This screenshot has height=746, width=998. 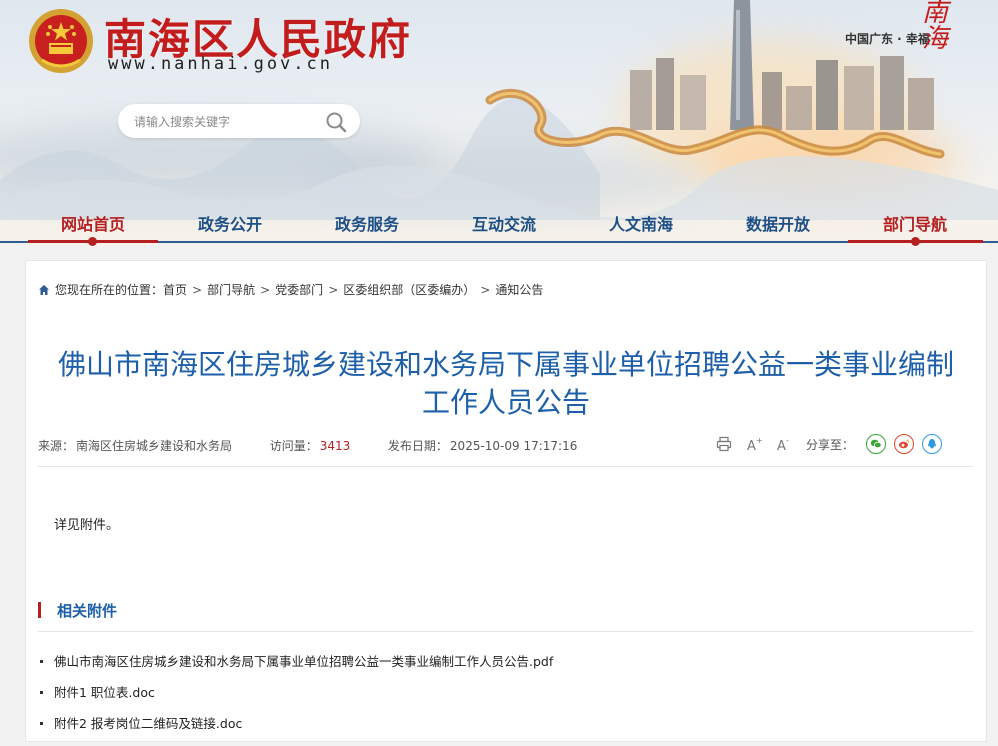 I want to click on attachments-heading: 相关附件, so click(x=78, y=610).